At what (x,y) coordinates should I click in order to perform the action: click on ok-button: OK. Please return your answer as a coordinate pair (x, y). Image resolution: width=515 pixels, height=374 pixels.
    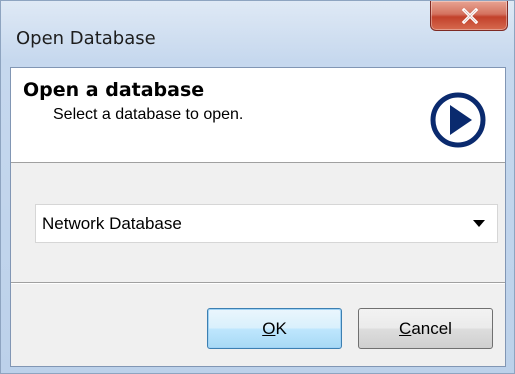
    Looking at the image, I should click on (274, 328).